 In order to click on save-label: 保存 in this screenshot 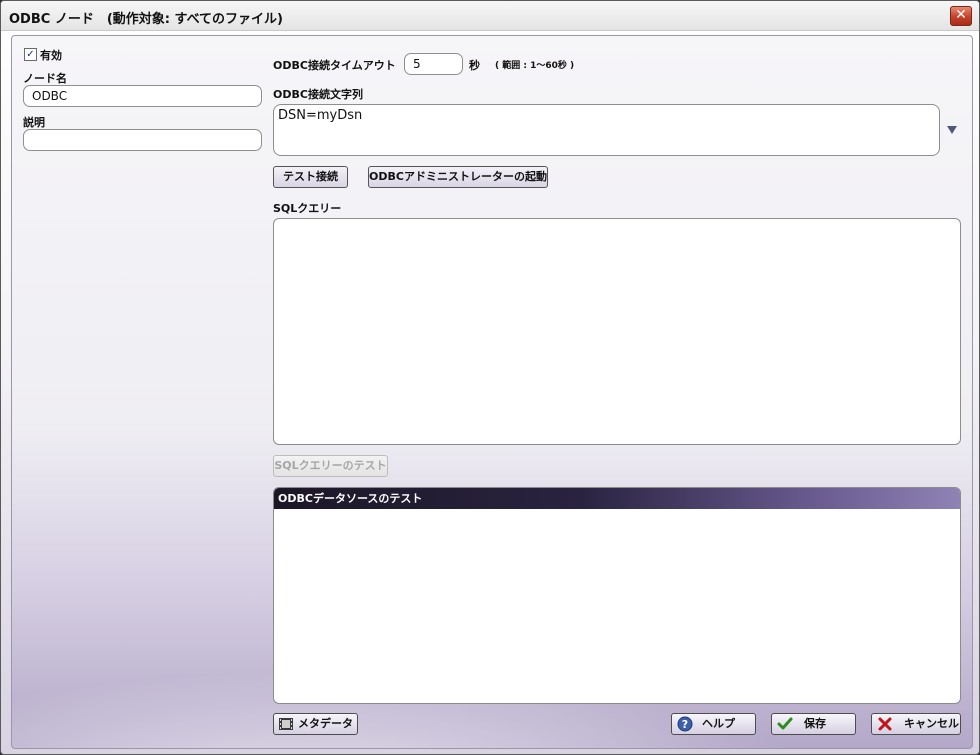, I will do `click(815, 723)`.